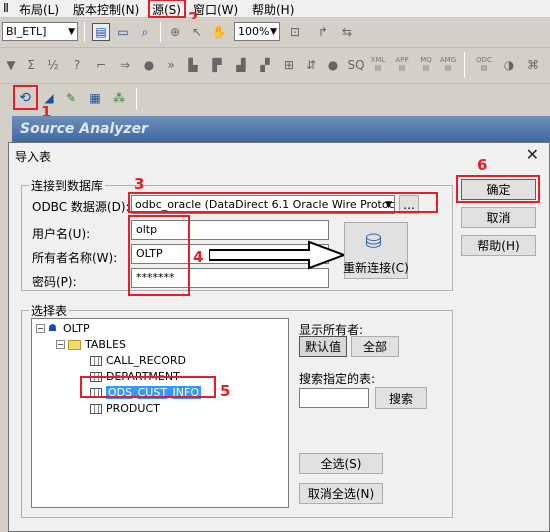  What do you see at coordinates (139, 184) in the screenshot?
I see `annotation-number-3: 3` at bounding box center [139, 184].